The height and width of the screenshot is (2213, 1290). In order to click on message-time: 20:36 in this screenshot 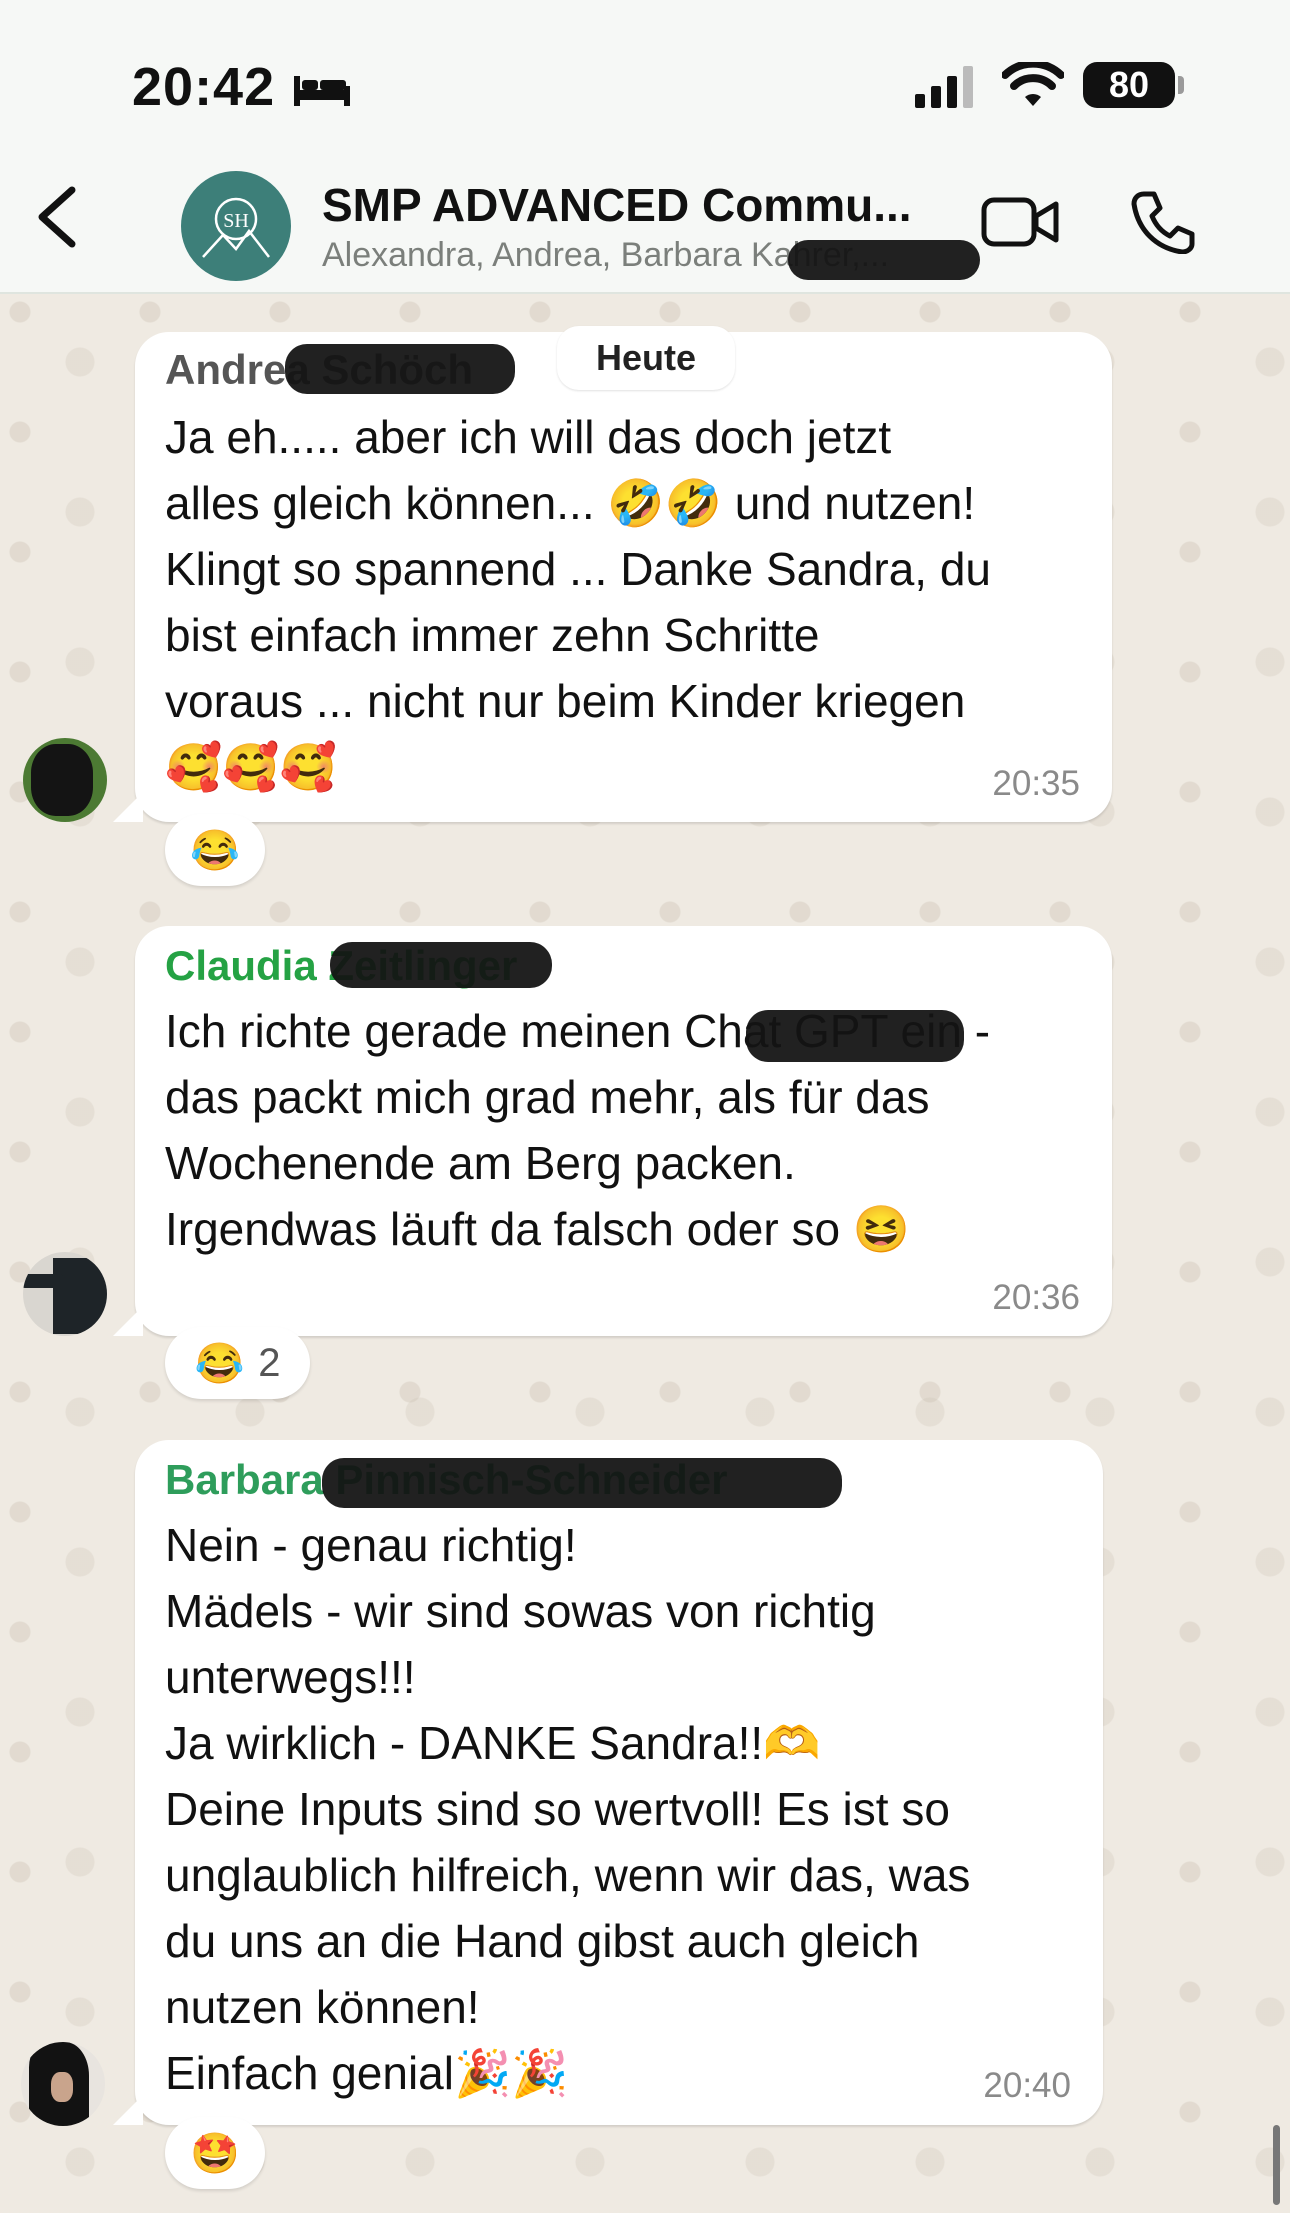, I will do `click(1036, 1297)`.